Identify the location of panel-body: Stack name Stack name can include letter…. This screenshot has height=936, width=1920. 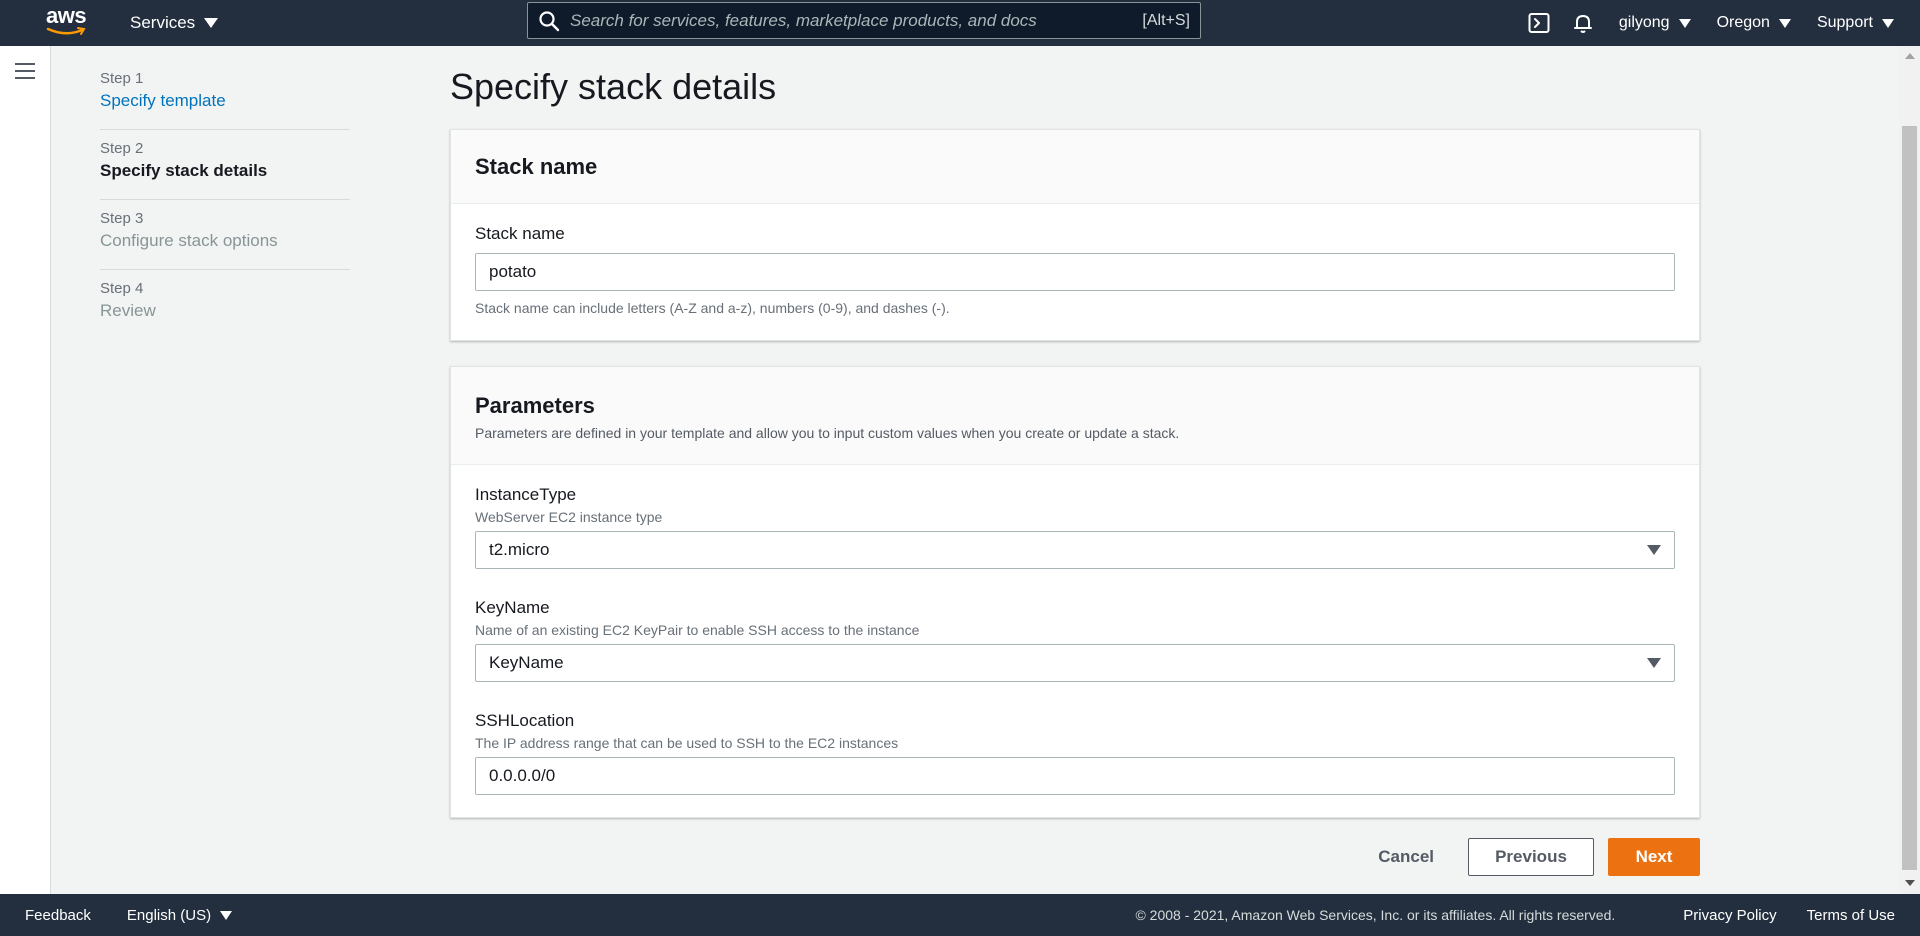
(1075, 260).